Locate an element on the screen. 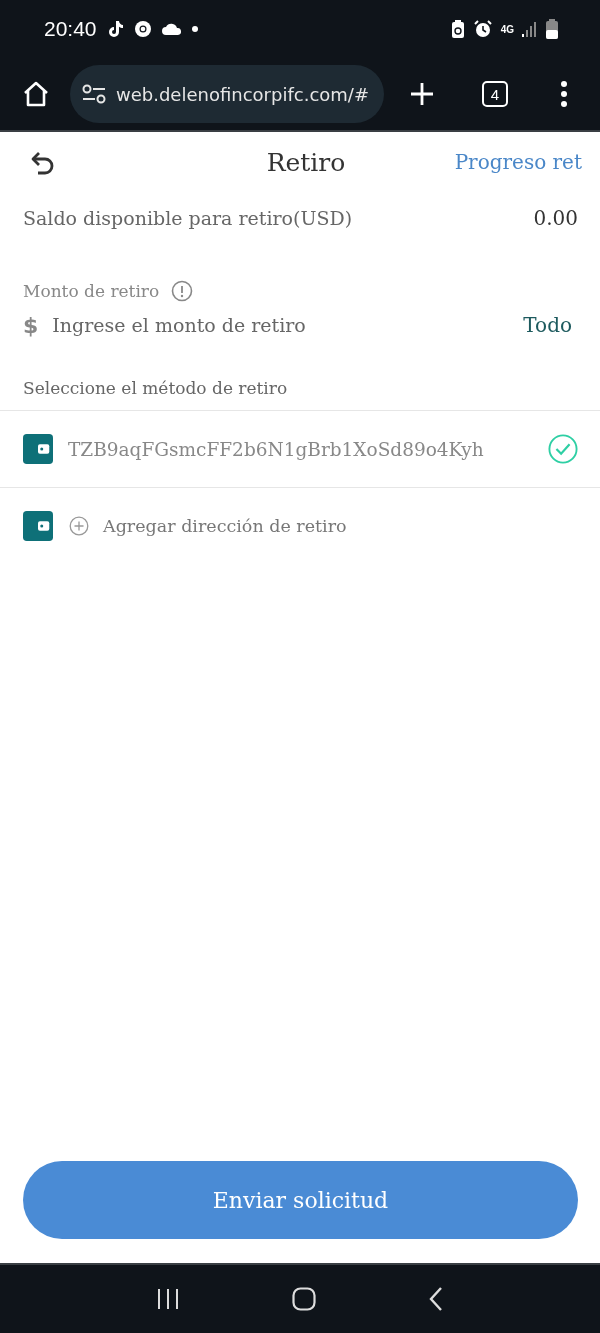  add-circle-icon is located at coordinates (79, 526).